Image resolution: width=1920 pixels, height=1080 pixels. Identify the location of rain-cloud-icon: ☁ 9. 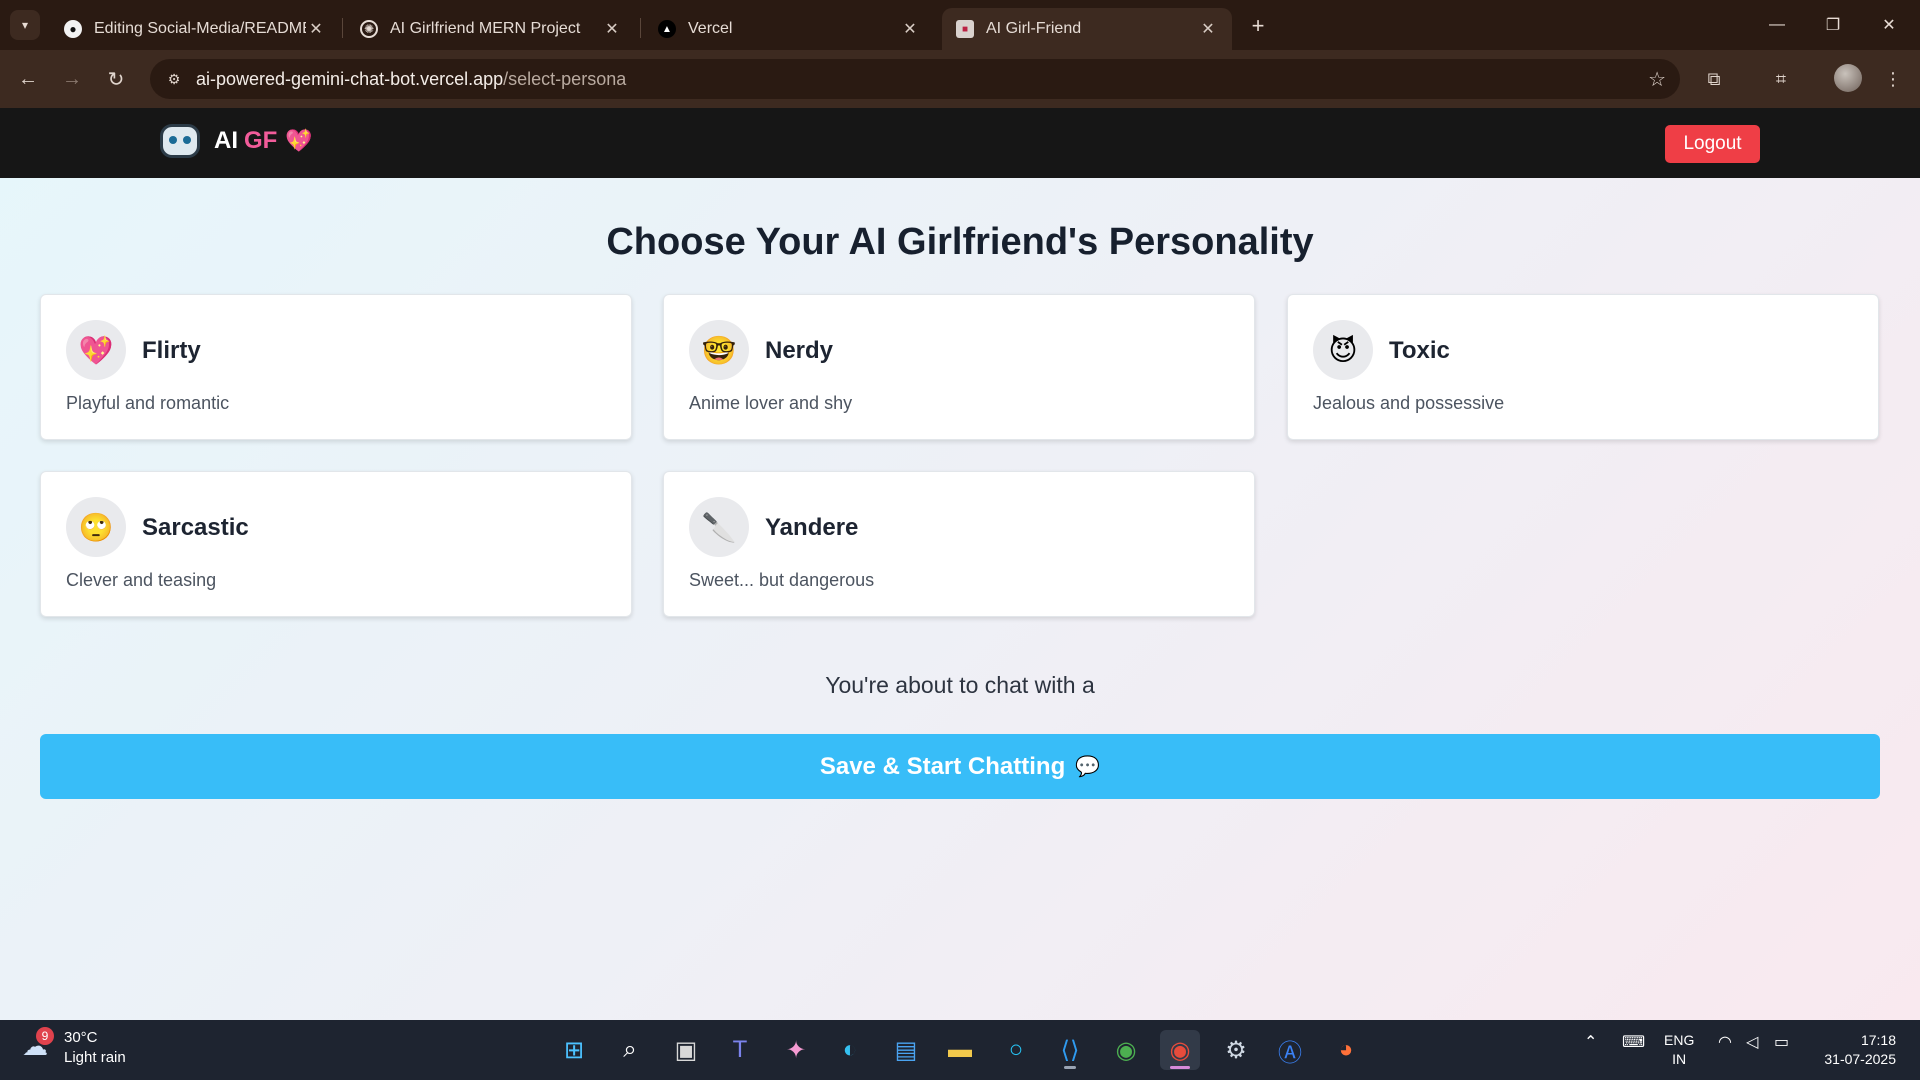
(39, 1046).